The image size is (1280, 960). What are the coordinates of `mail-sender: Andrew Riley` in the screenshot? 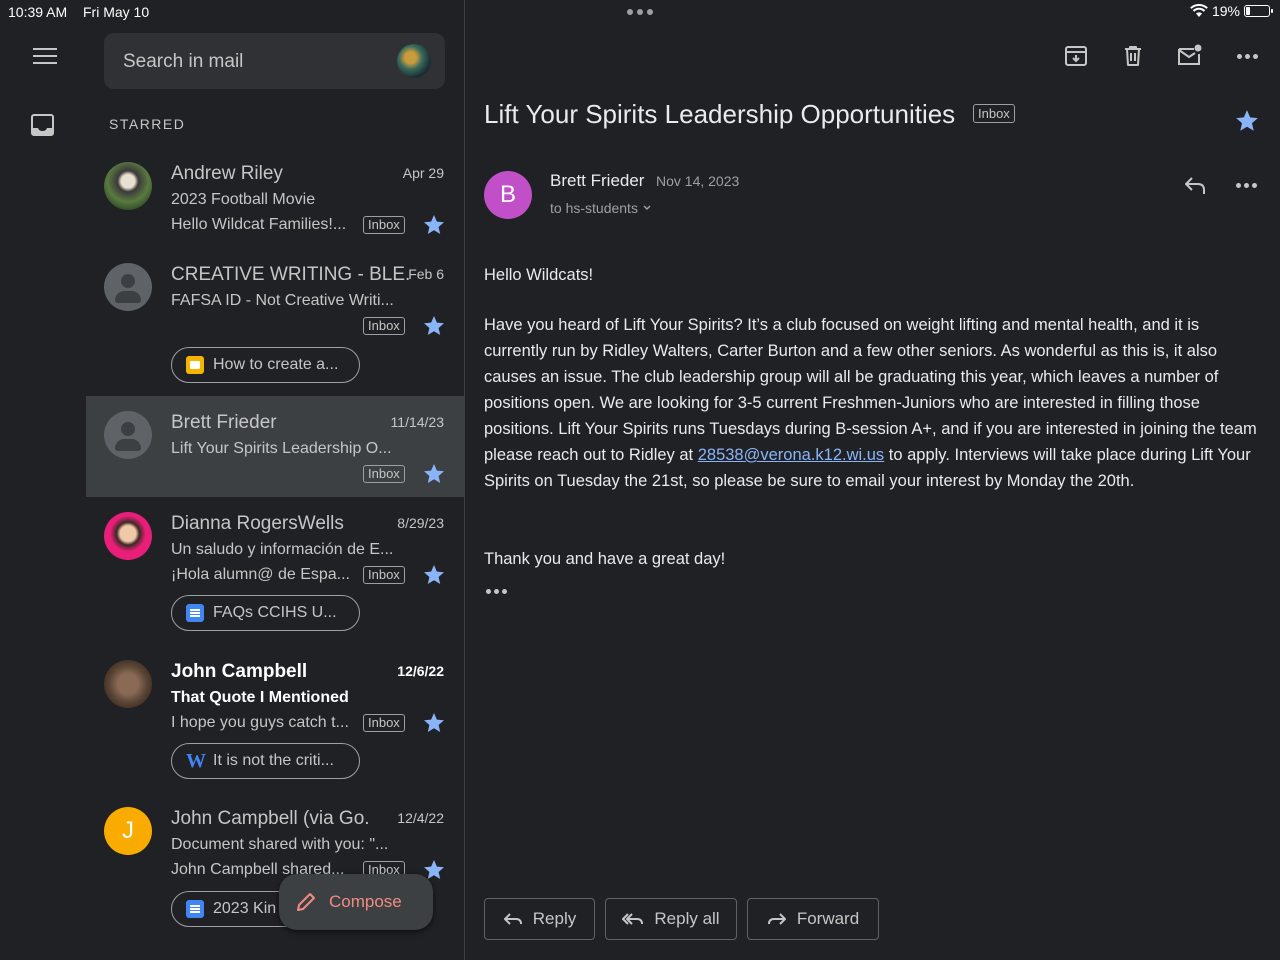 It's located at (227, 173).